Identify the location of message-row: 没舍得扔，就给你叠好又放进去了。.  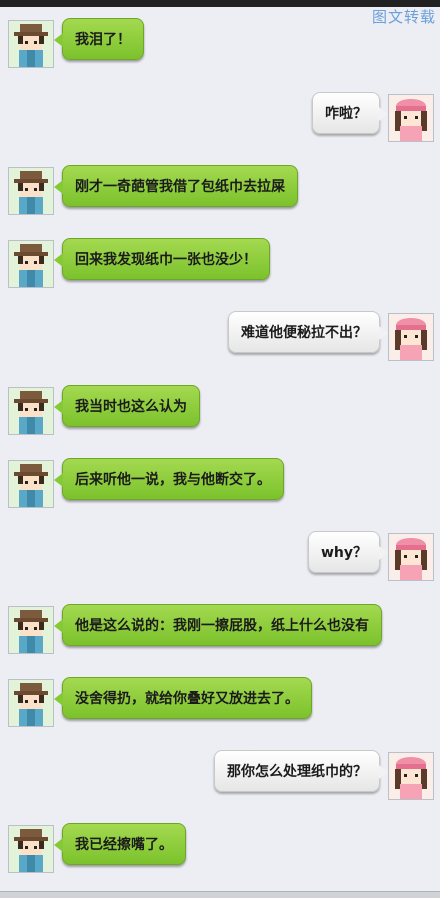
(220, 707).